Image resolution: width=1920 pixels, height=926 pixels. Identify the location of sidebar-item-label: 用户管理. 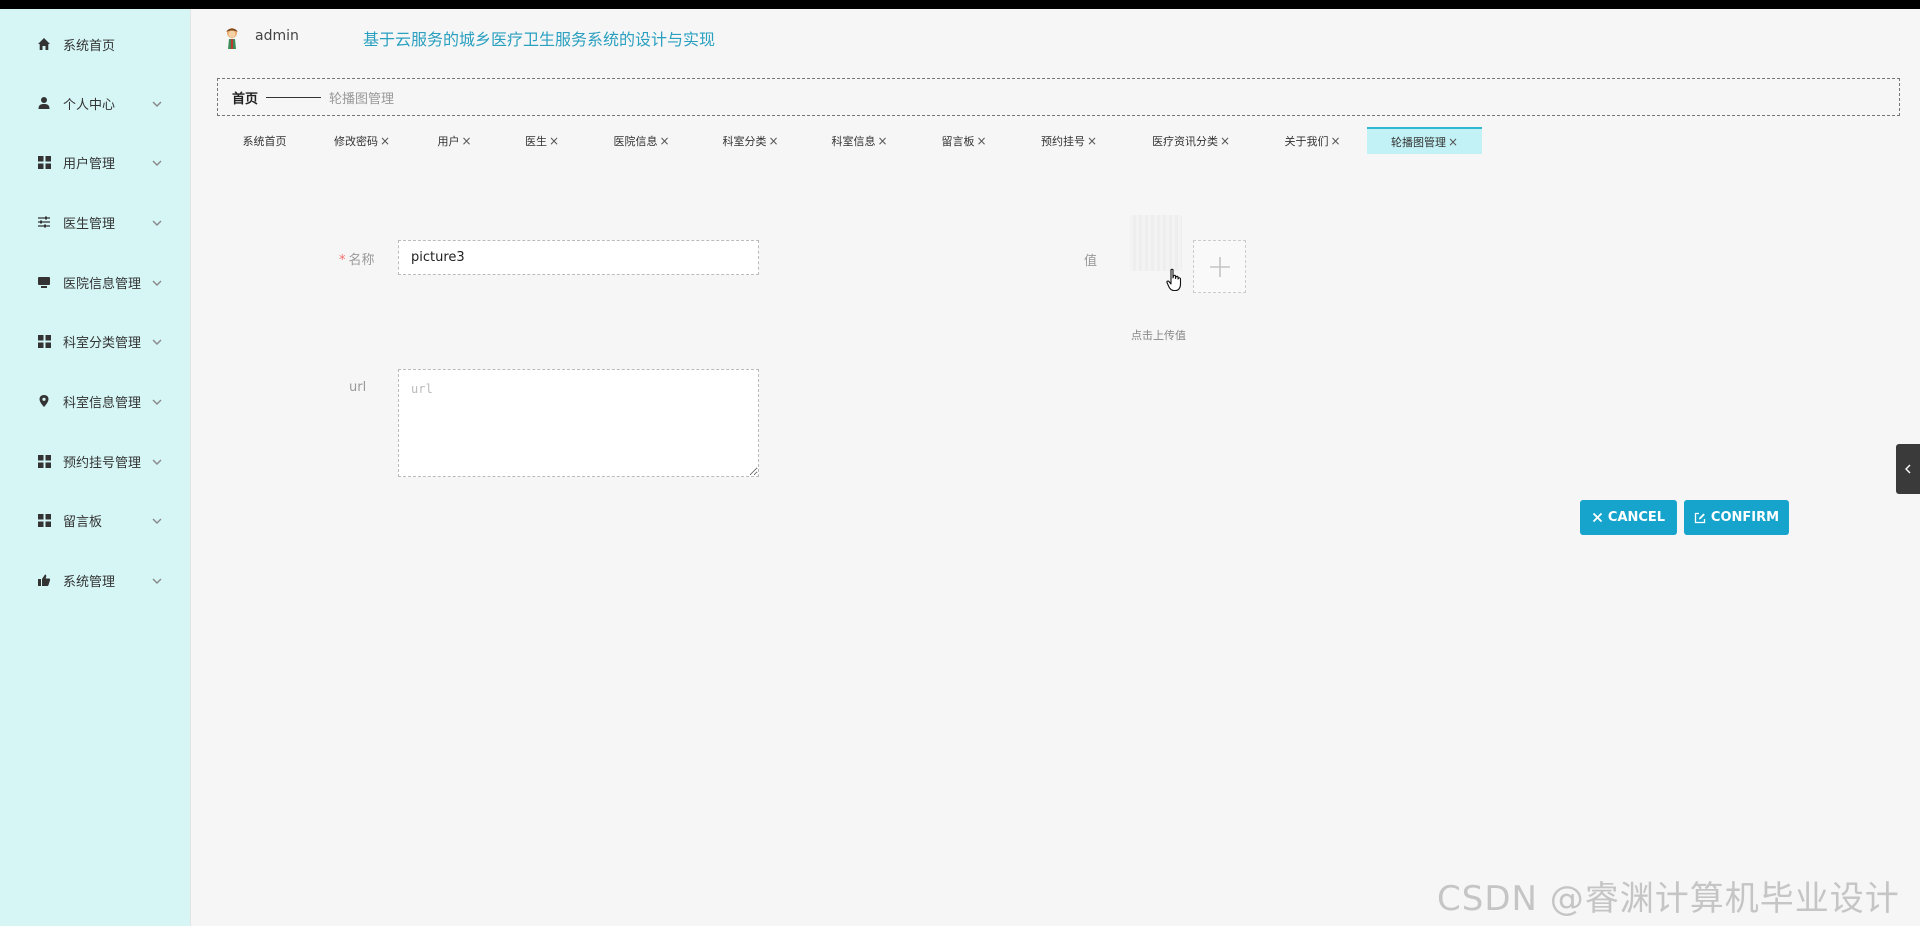
(89, 164).